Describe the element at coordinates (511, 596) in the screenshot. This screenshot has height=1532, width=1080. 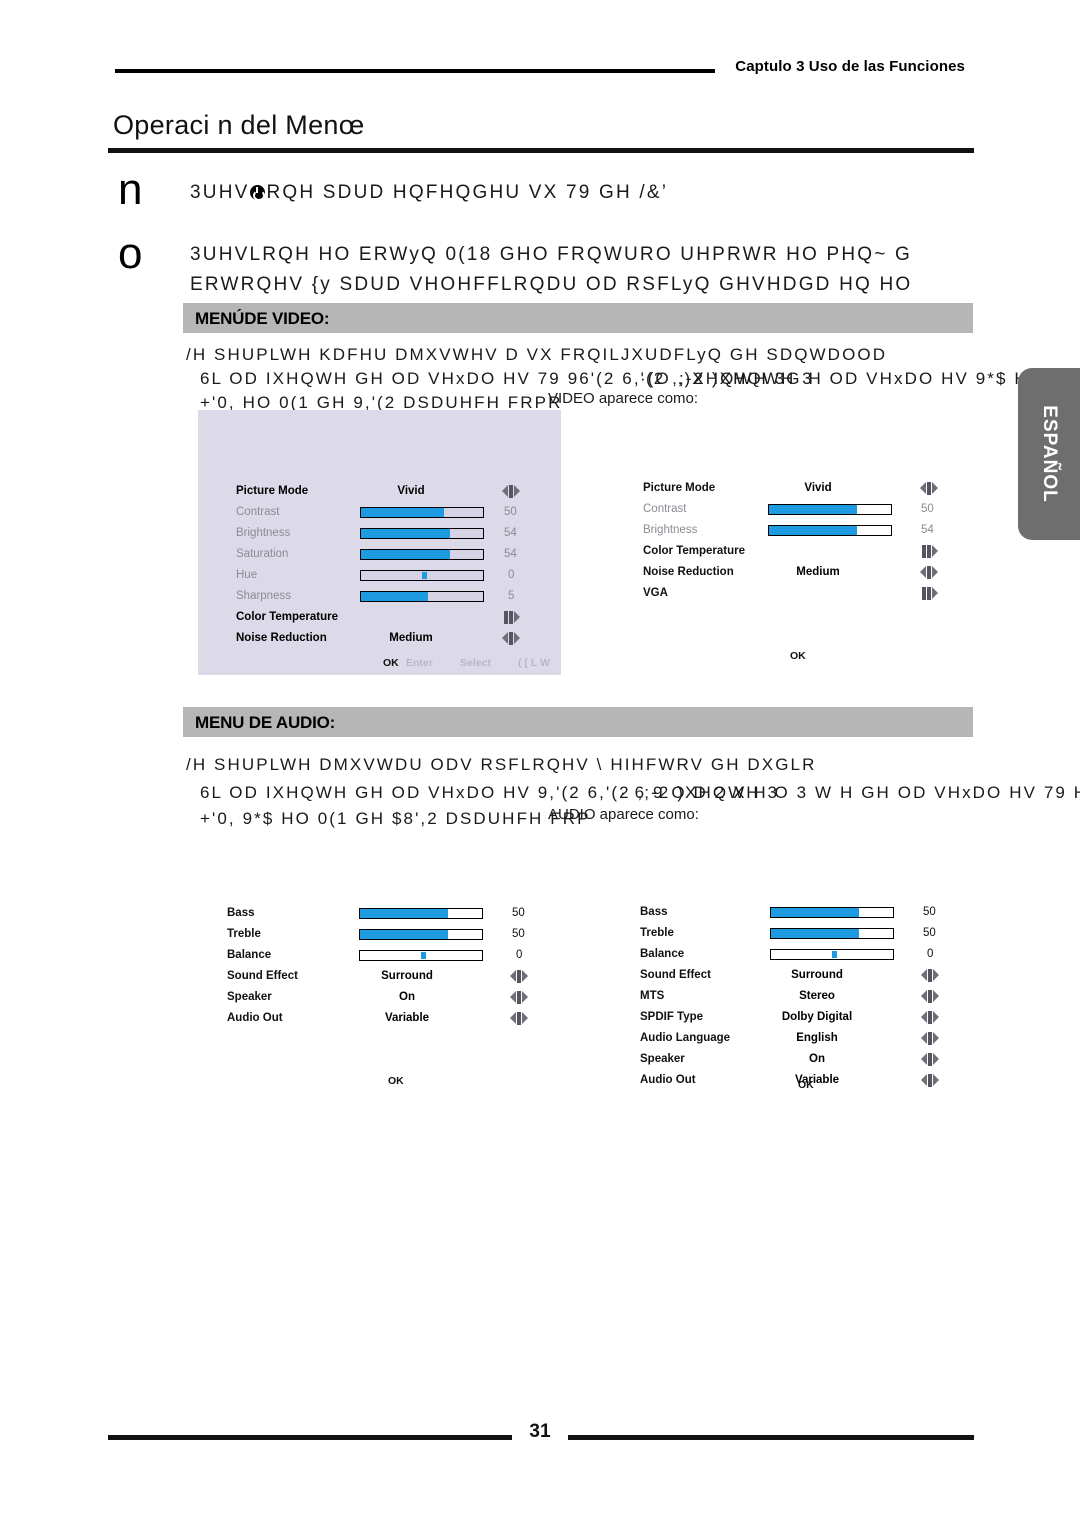
I see `osd-row-number: 5` at that location.